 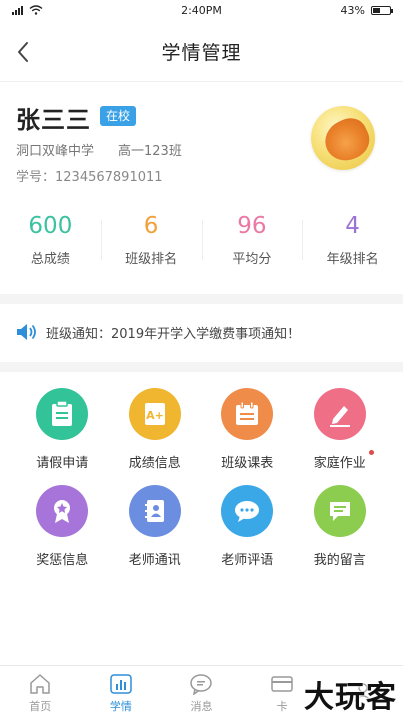 I want to click on grid-item-homework: 家庭作业, so click(x=340, y=429).